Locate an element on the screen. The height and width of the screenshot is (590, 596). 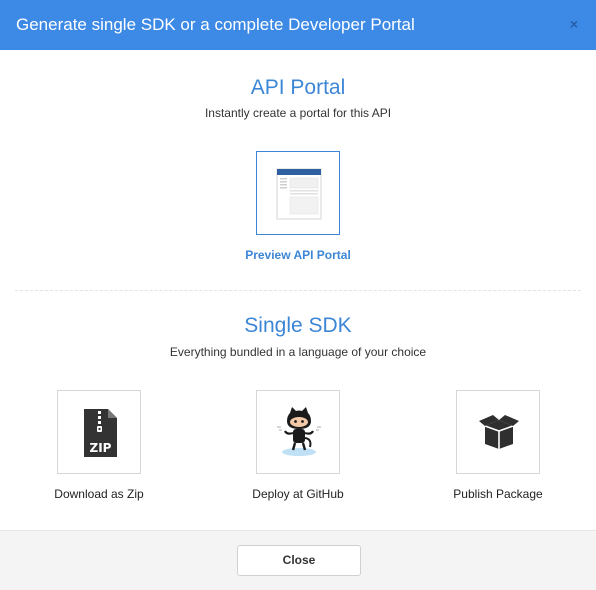
github-octocat-icon is located at coordinates (299, 431).